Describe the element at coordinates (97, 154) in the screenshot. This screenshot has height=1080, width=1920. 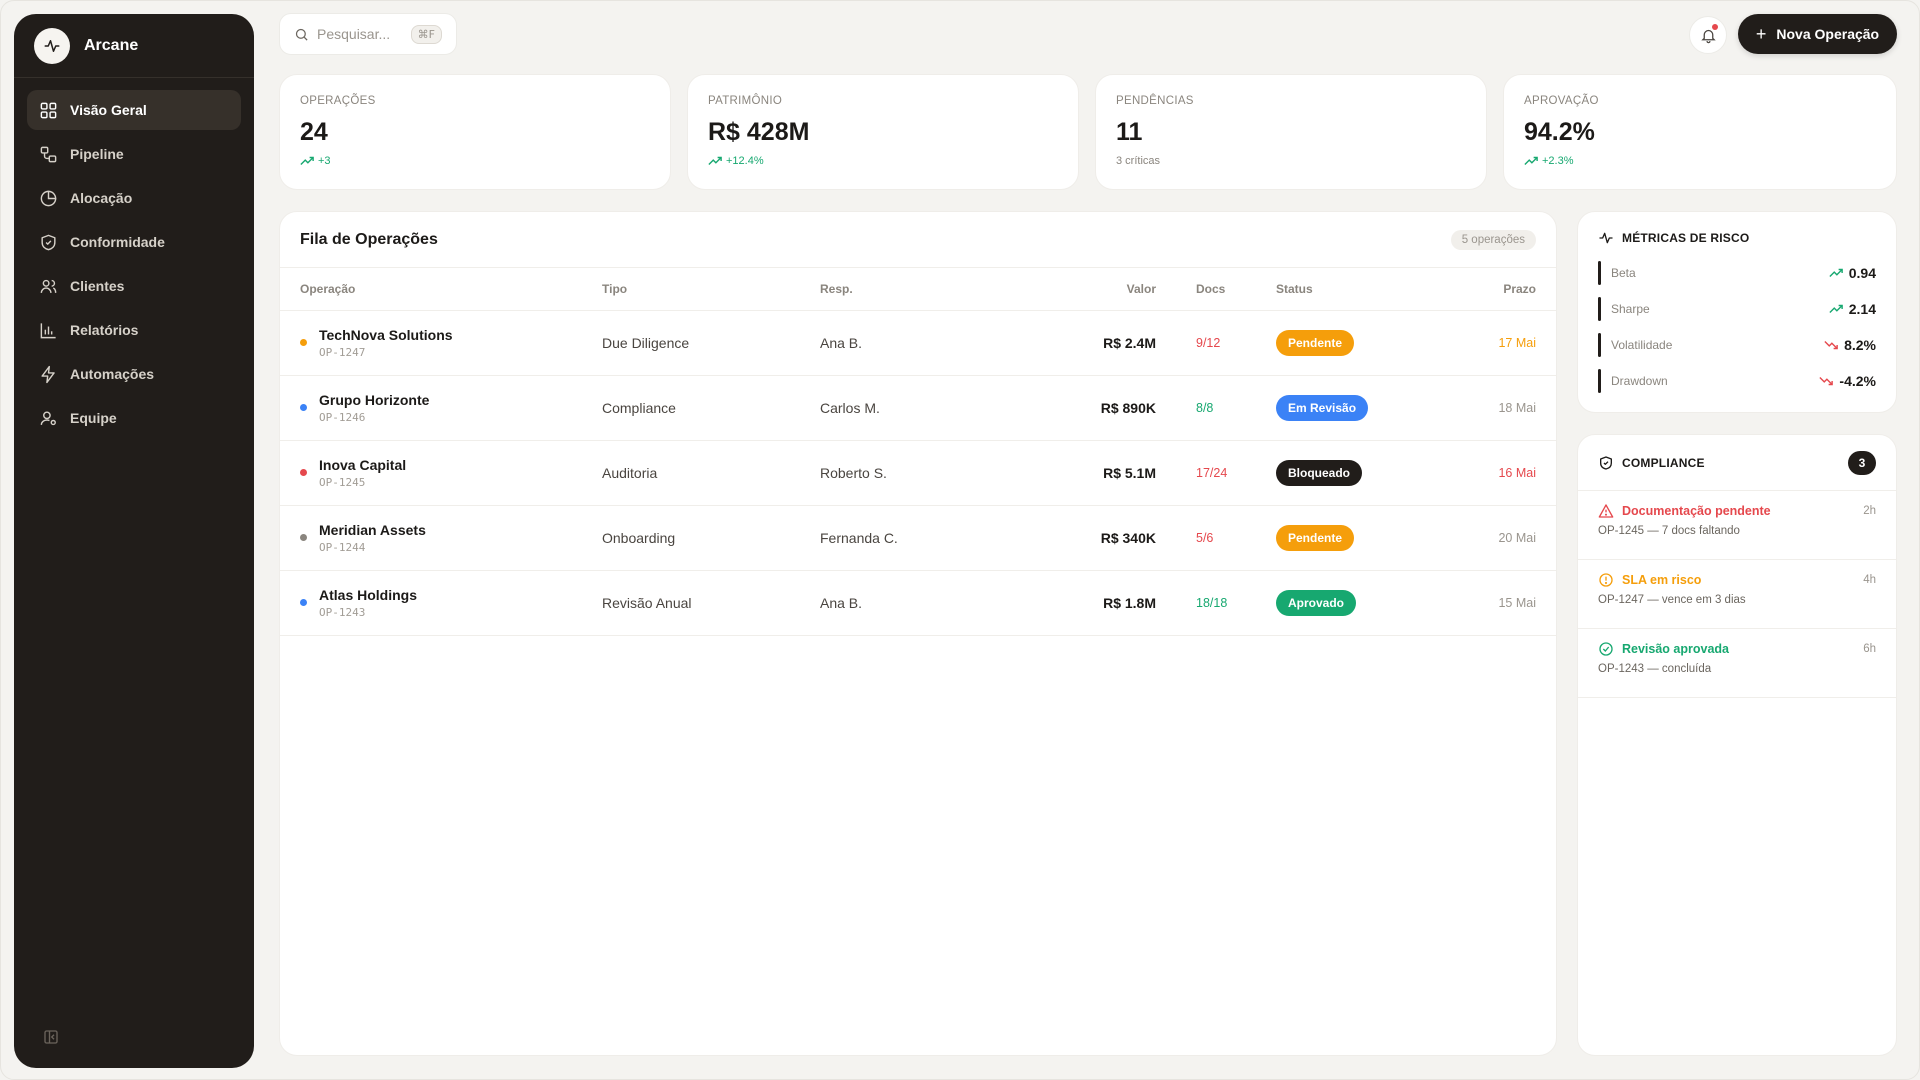
I see `sidebar-item-label: Pipeline` at that location.